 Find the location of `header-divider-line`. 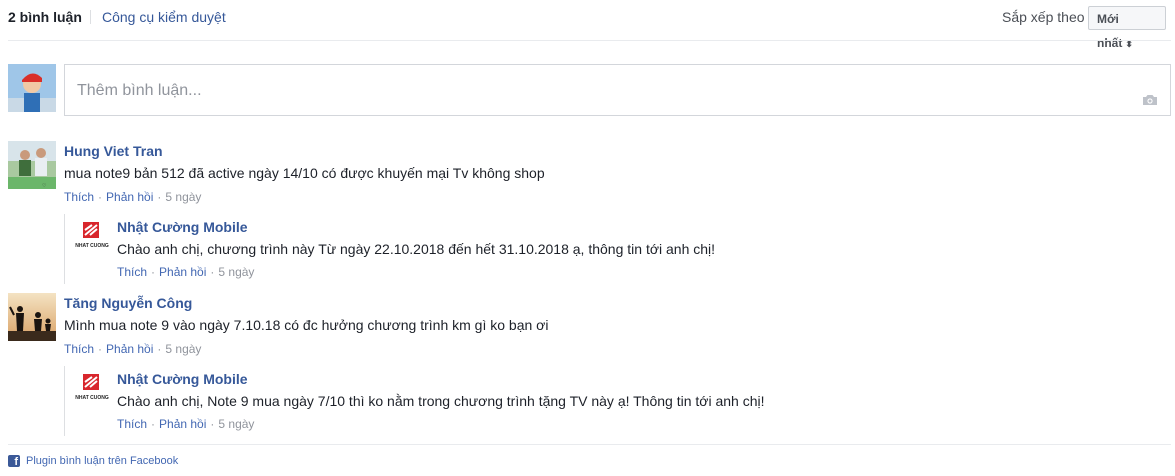

header-divider-line is located at coordinates (589, 40).